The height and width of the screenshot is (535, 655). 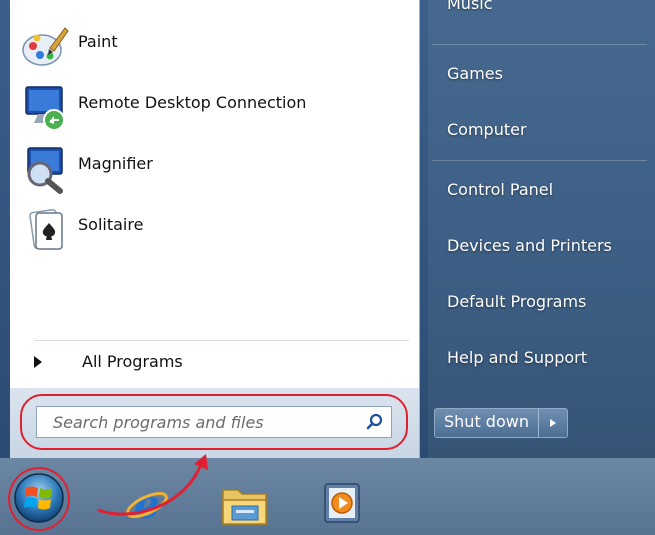 I want to click on right-item-devices-and-printers: Devices and Printers, so click(x=529, y=245).